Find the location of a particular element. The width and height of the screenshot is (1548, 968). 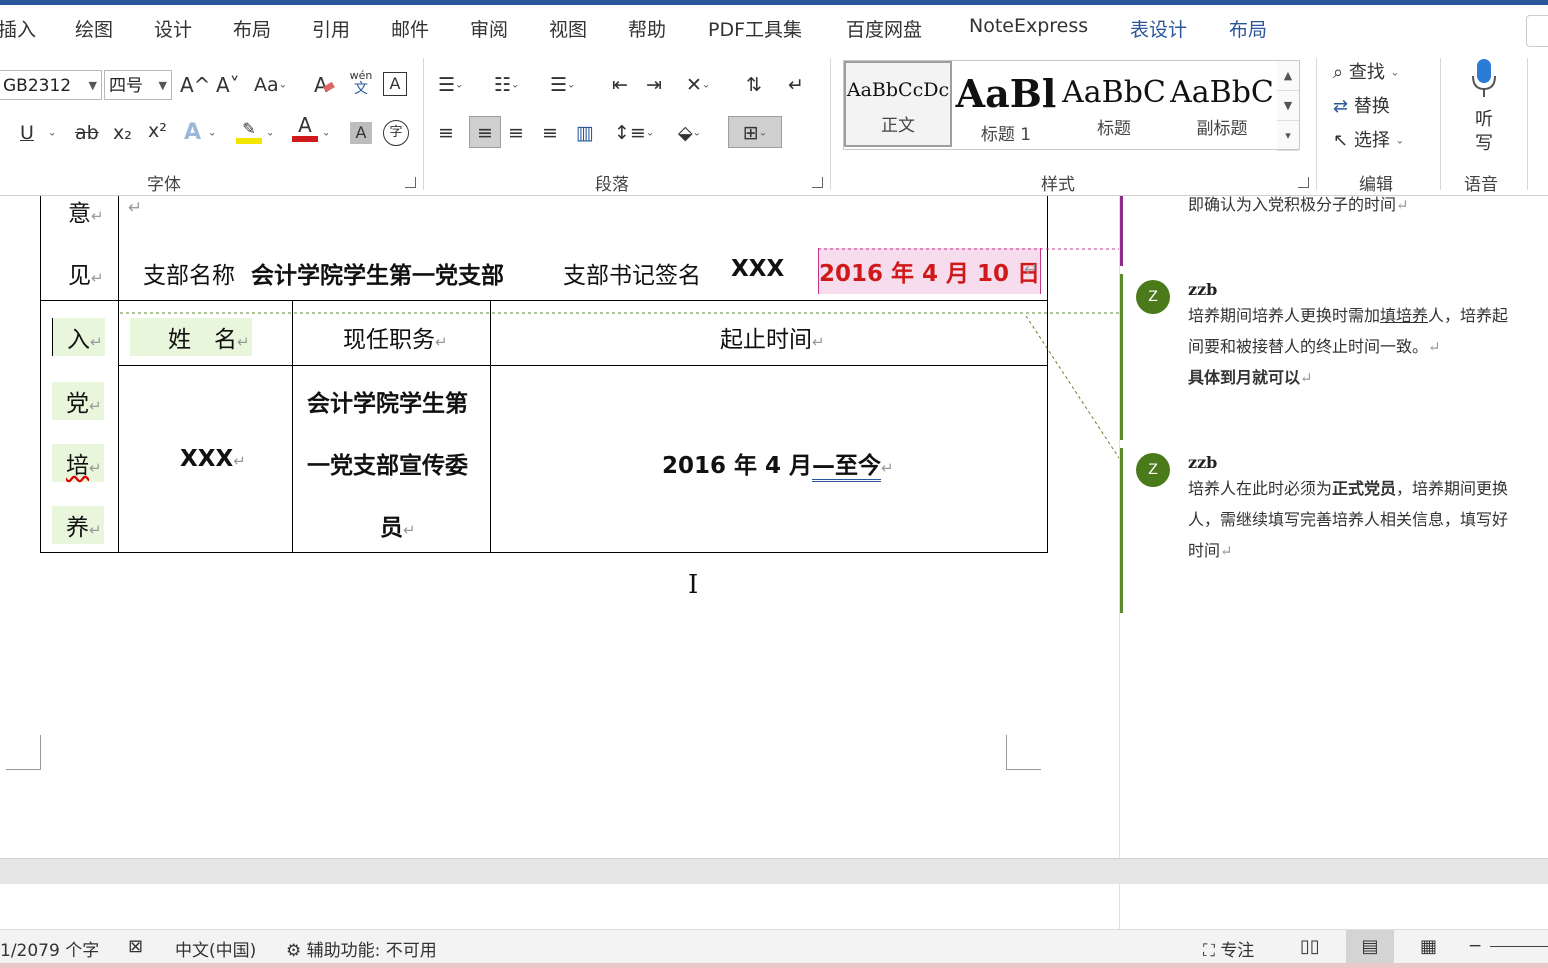

style-heading-1: AaBl 标题 1 is located at coordinates (1006, 104).